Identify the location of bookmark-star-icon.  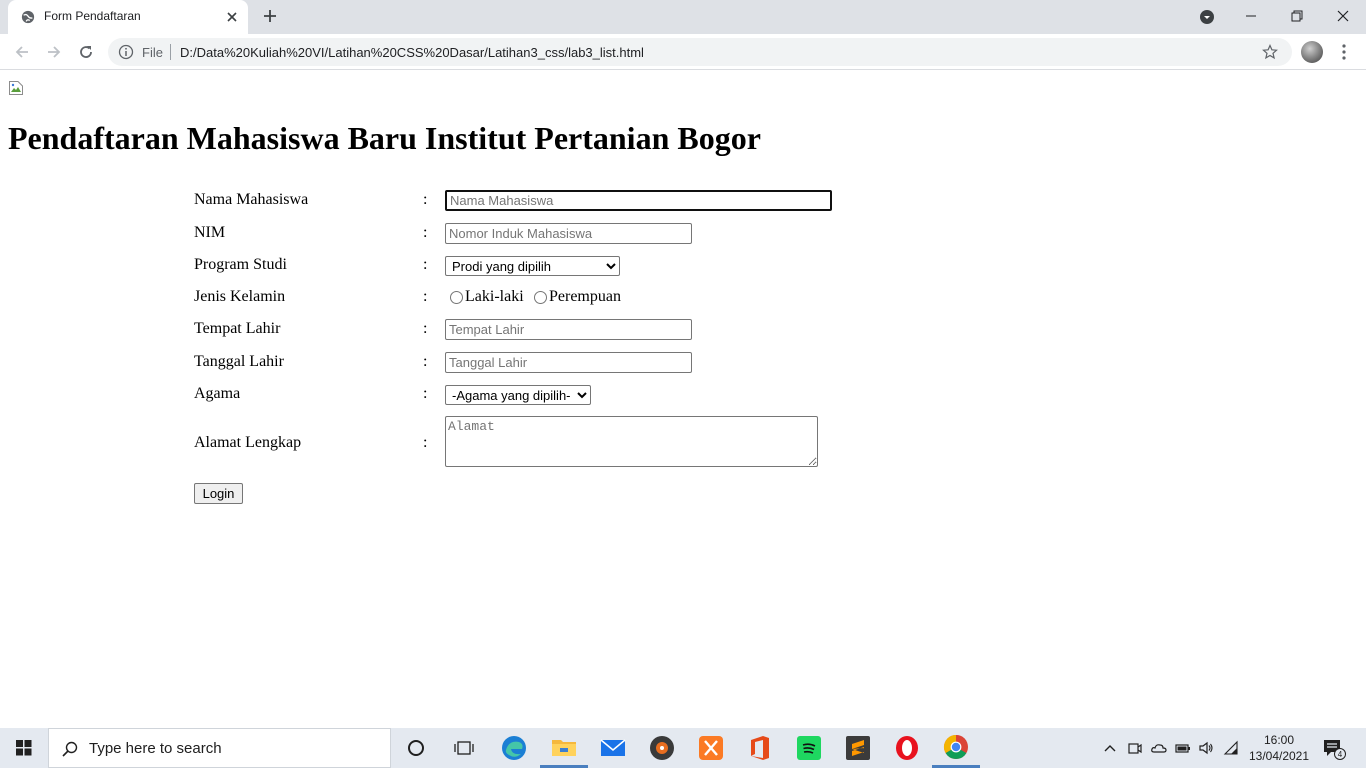
(1270, 52).